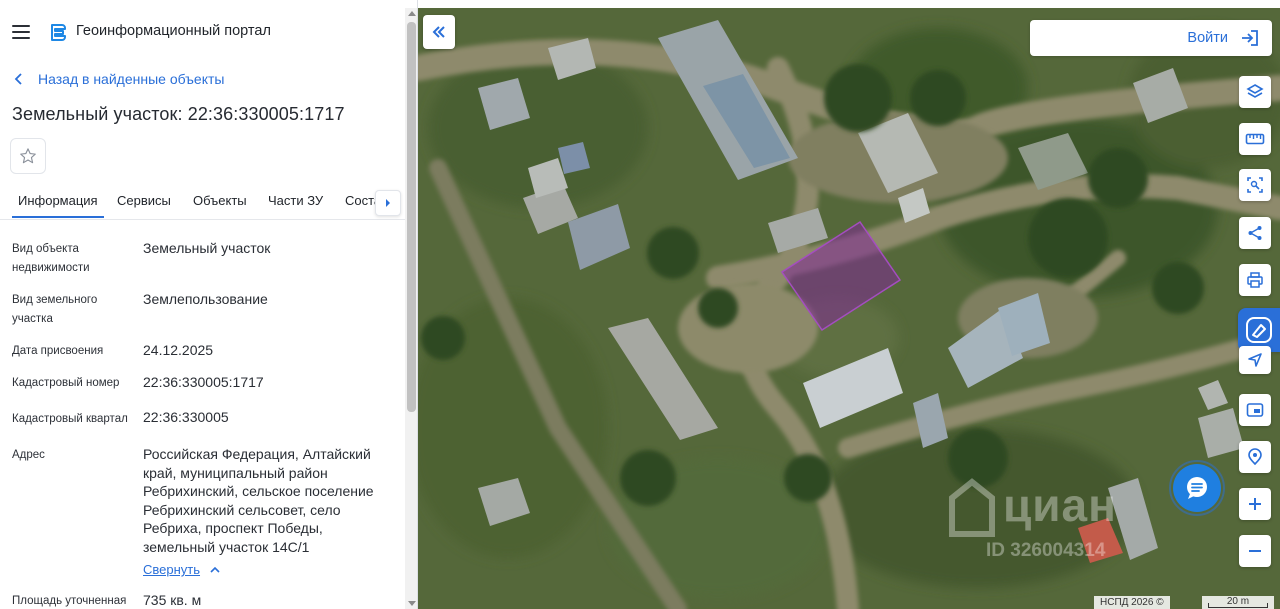 The width and height of the screenshot is (1280, 609). What do you see at coordinates (1250, 38) in the screenshot?
I see `login-icon` at bounding box center [1250, 38].